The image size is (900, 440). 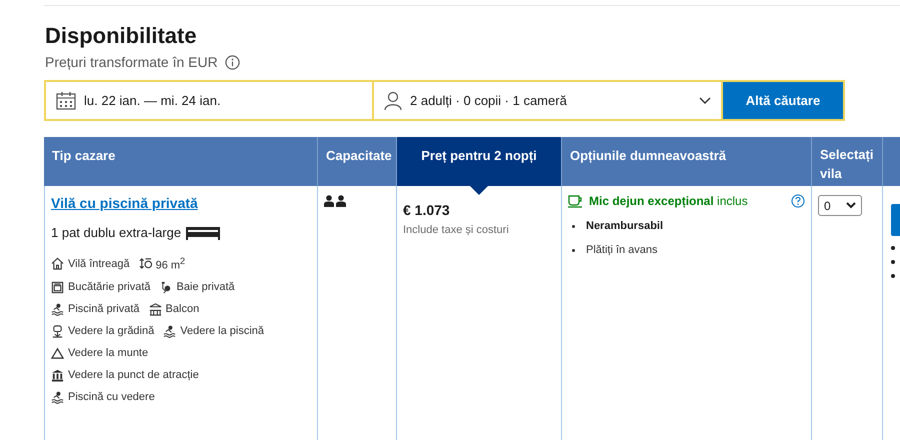 What do you see at coordinates (547, 100) in the screenshot?
I see `guests-field: 2 adulți · 0 copii · 1 cameră` at bounding box center [547, 100].